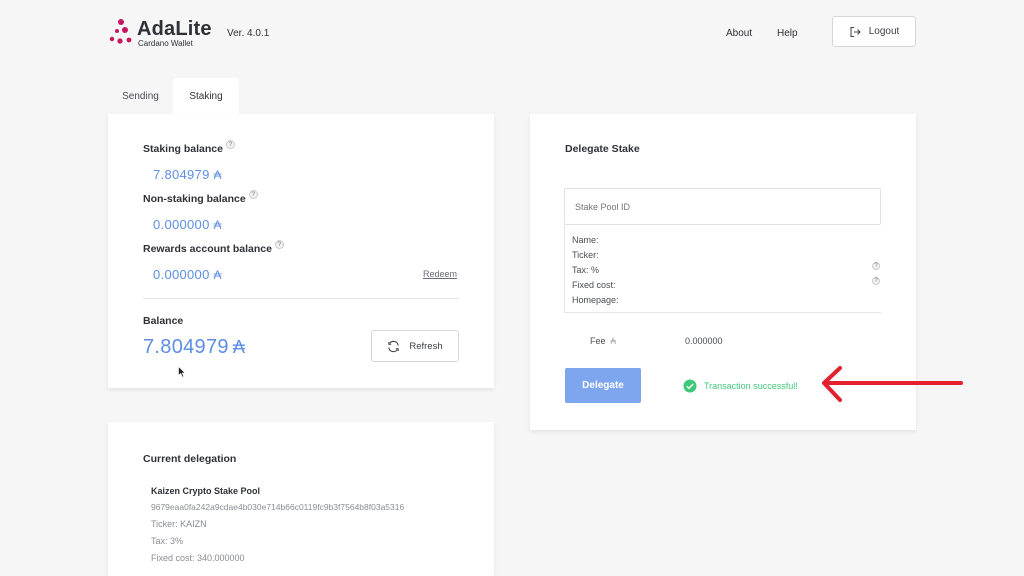  I want to click on delegate-stake-title: Delegate Stake, so click(602, 149).